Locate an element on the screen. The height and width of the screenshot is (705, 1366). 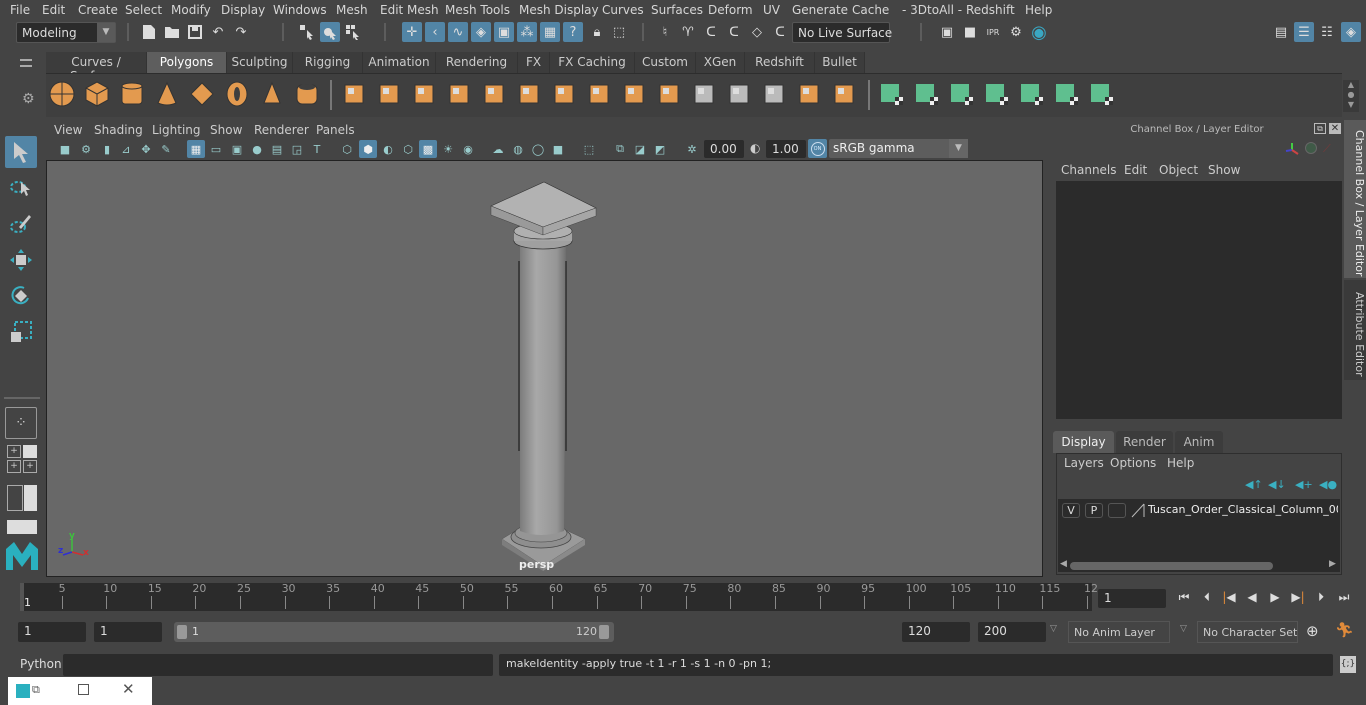
color-space-dropdown: sRGB gamma ▼ is located at coordinates (898, 148).